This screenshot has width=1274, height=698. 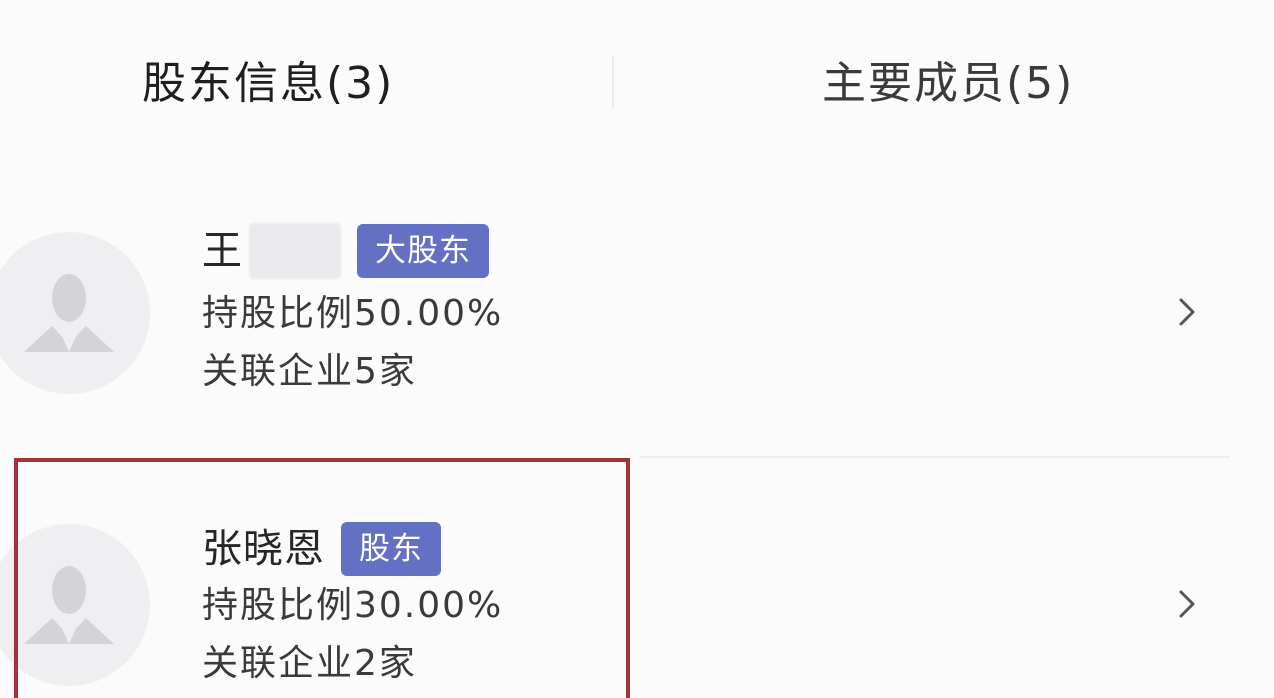 What do you see at coordinates (309, 371) in the screenshot?
I see `related-companies: 关联企业5家` at bounding box center [309, 371].